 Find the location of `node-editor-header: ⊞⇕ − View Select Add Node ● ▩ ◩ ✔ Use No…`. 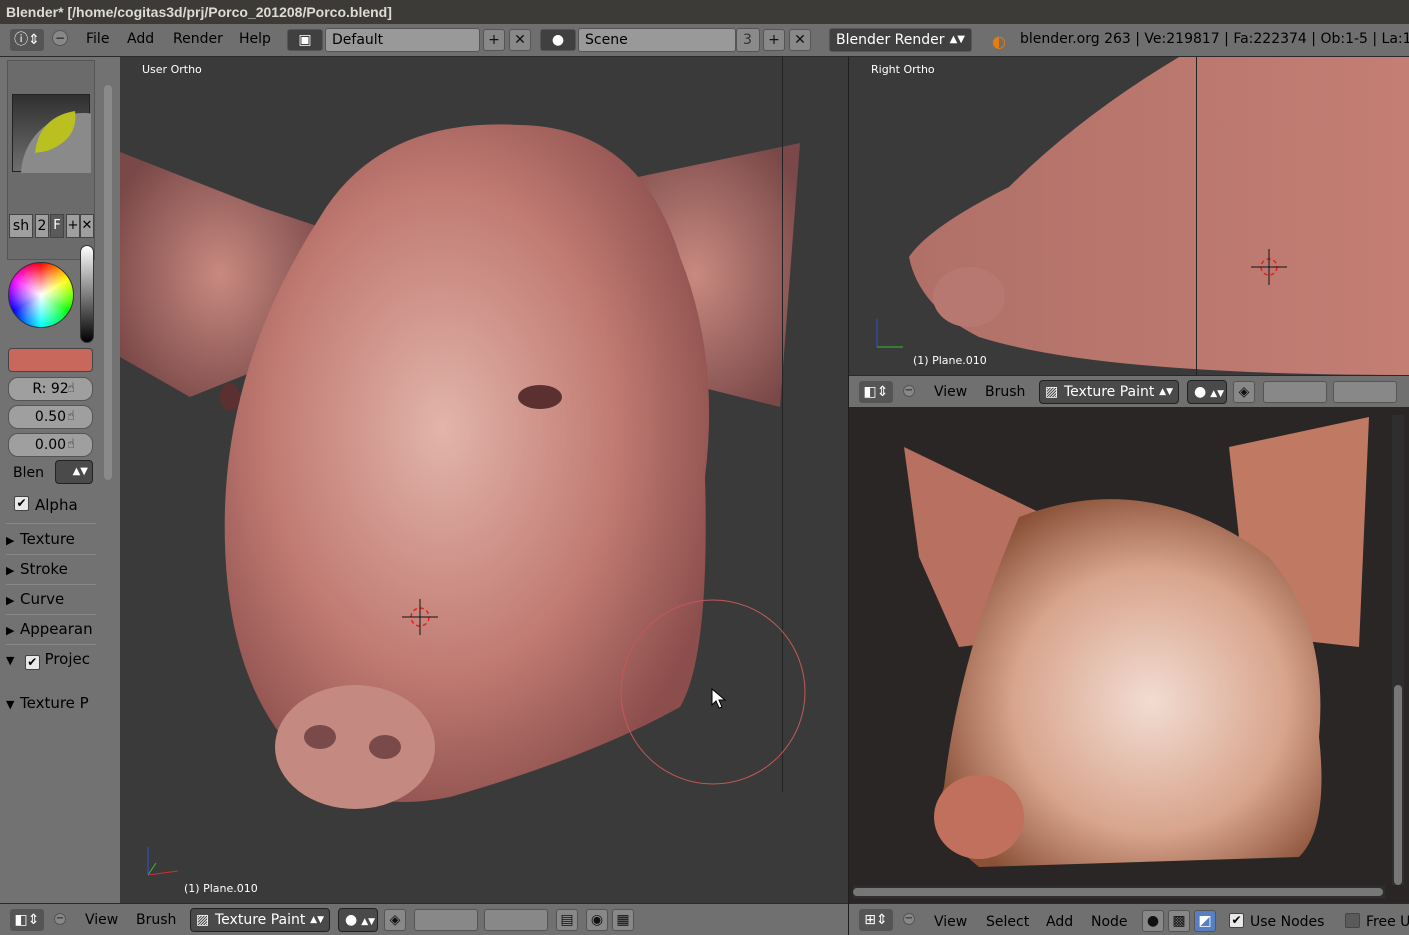

node-editor-header: ⊞⇕ − View Select Add Node ● ▩ ◩ ✔ Use No… is located at coordinates (1129, 919).